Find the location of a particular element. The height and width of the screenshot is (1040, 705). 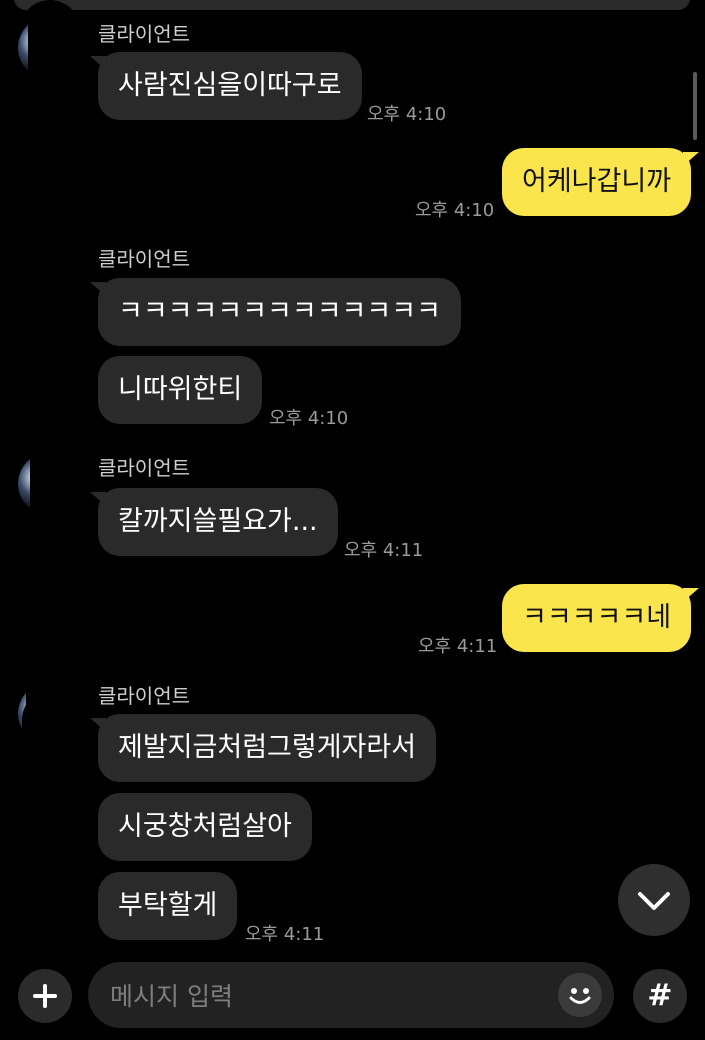

message-bubble: 니따위한티 is located at coordinates (180, 390).